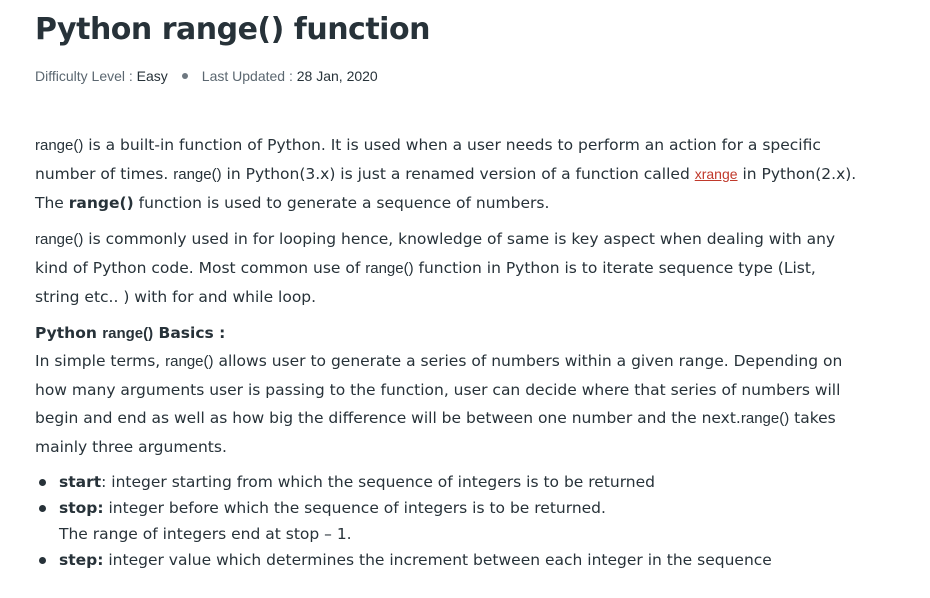  I want to click on page-title: Python range() function, so click(232, 29).